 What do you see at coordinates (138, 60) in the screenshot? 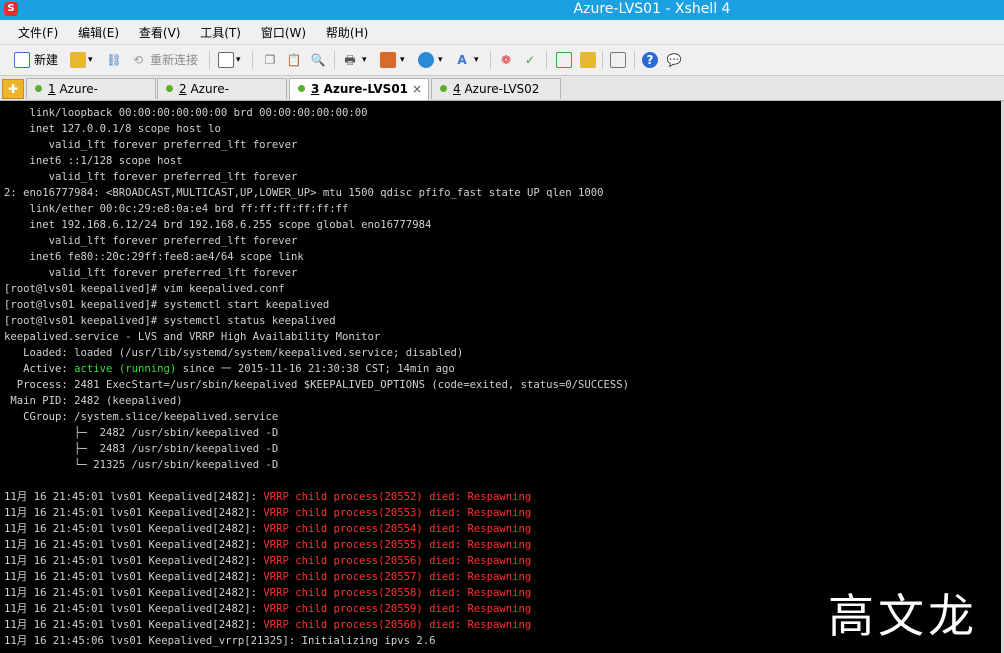
I see `reconnect-icon: ⟲` at bounding box center [138, 60].